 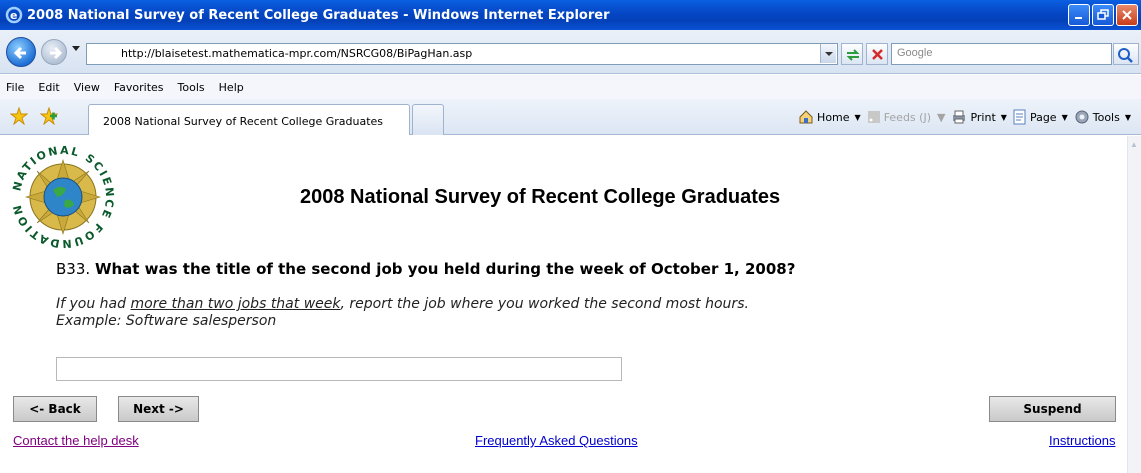 What do you see at coordinates (15, 87) in the screenshot?
I see `menu-file: File` at bounding box center [15, 87].